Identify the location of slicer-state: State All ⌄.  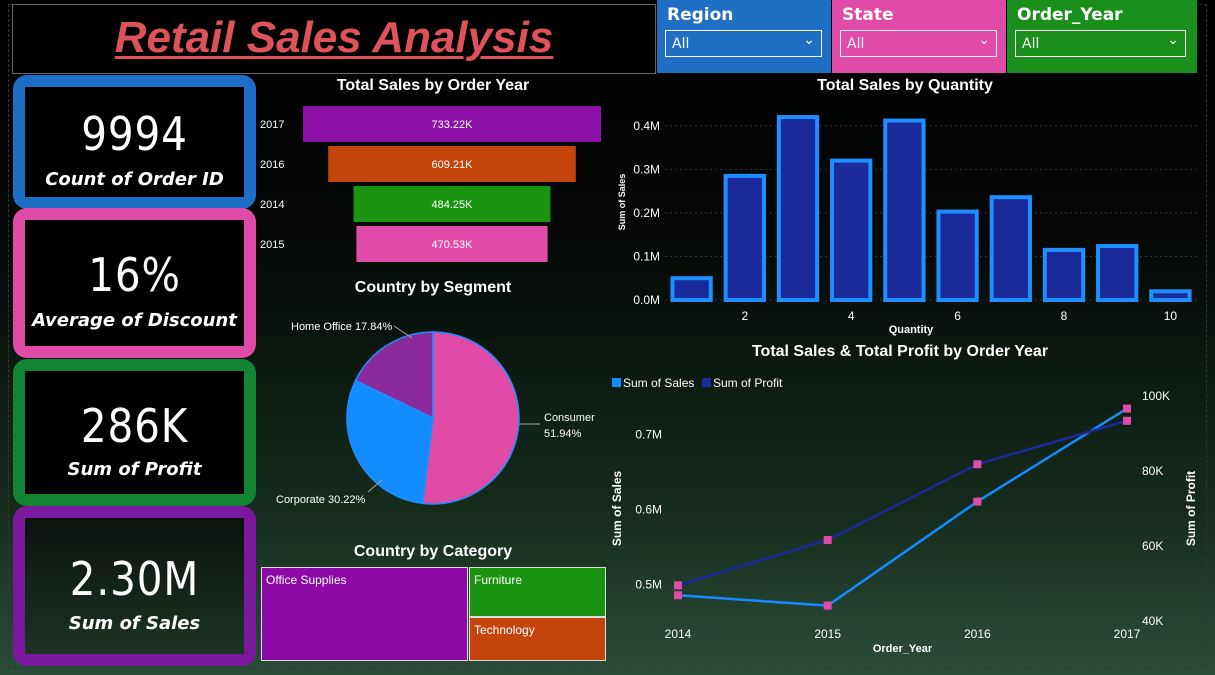
(919, 36).